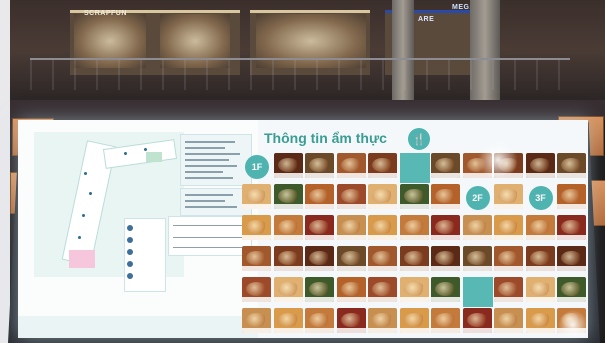  What do you see at coordinates (325, 138) in the screenshot?
I see `page-title: Thông tin ẩm thực` at bounding box center [325, 138].